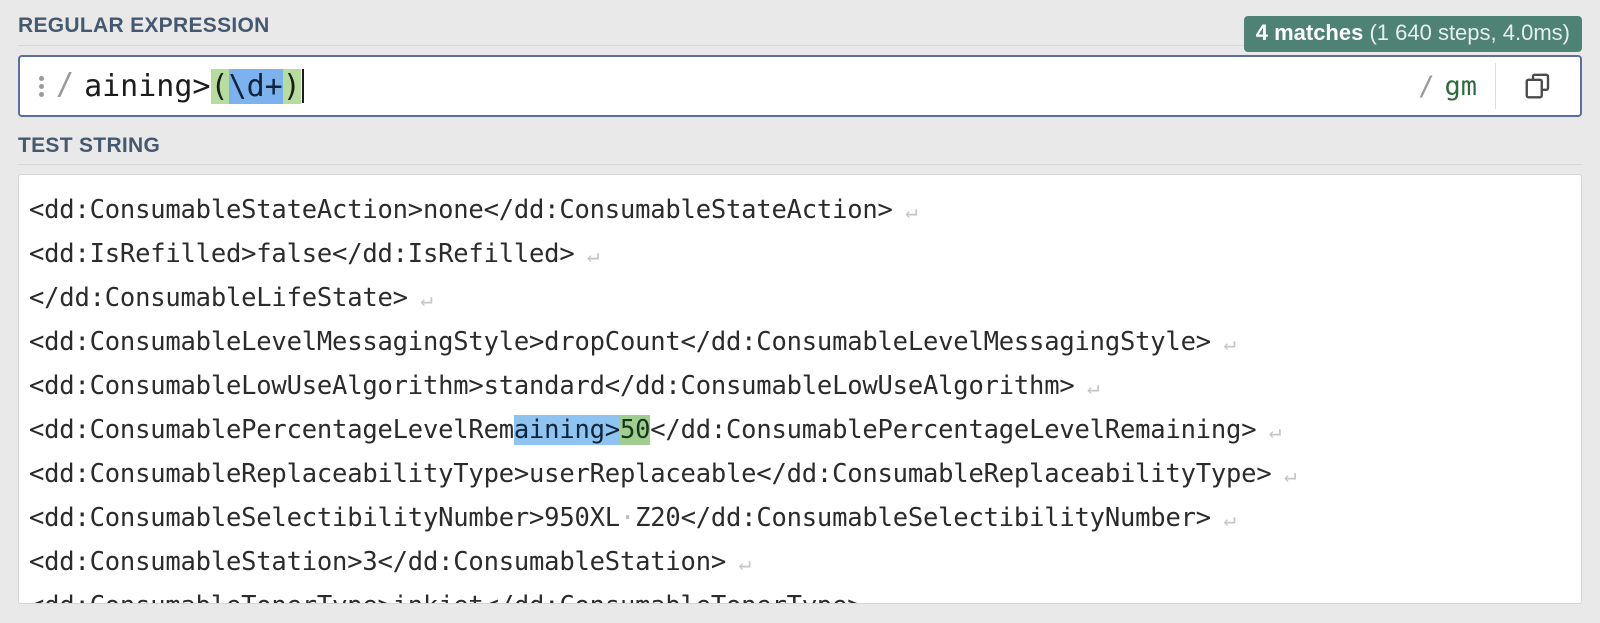  Describe the element at coordinates (302, 86) in the screenshot. I see `text-caret` at that location.